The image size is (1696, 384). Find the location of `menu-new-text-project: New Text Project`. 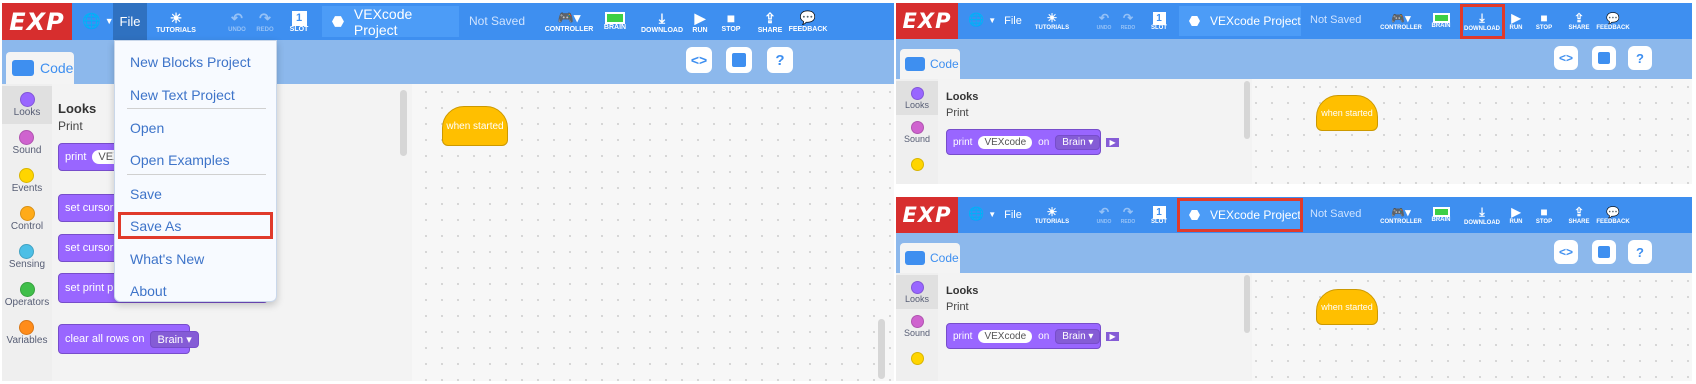

menu-new-text-project: New Text Project is located at coordinates (182, 95).